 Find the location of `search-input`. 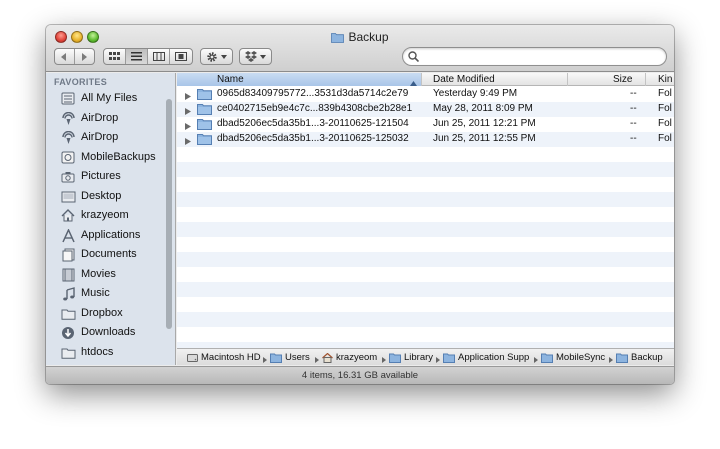

search-input is located at coordinates (540, 56).